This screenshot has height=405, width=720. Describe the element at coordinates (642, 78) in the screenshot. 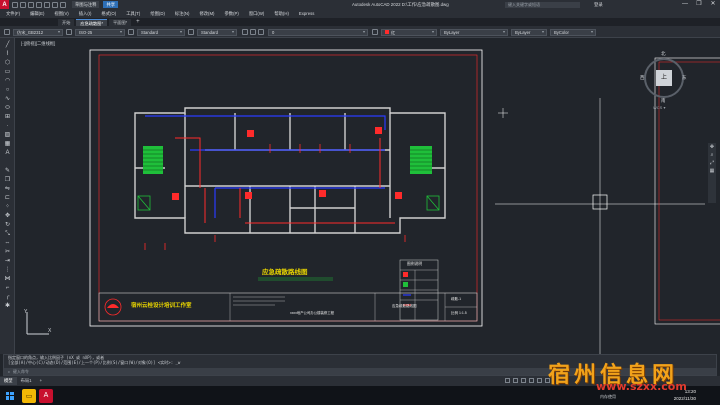

I see `compass-west: 西` at that location.